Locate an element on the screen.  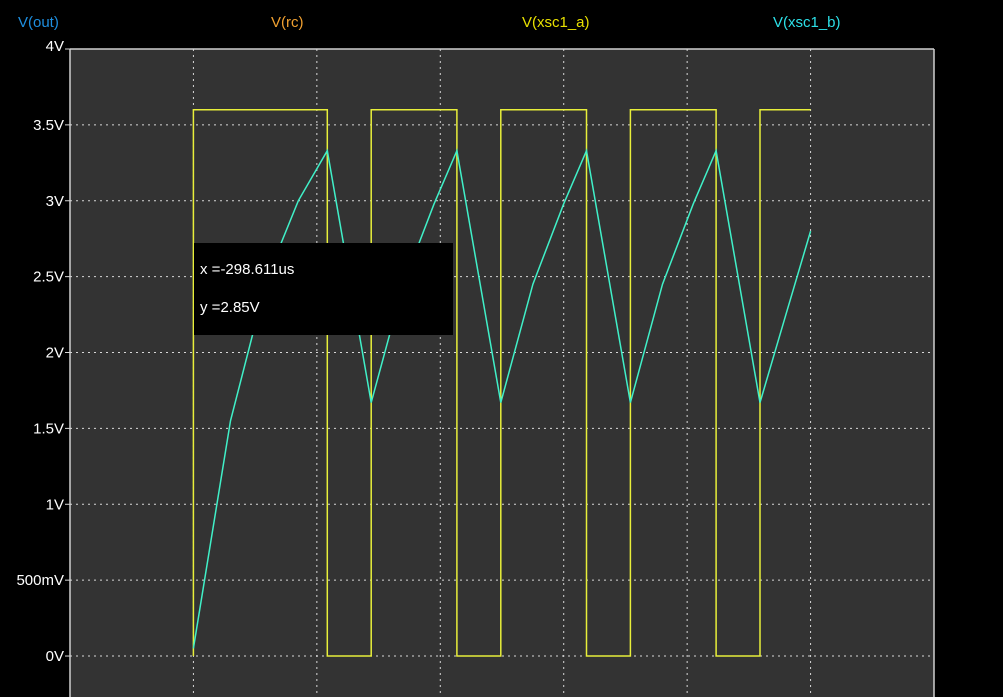
y-tick-label: 2V is located at coordinates (55, 353).